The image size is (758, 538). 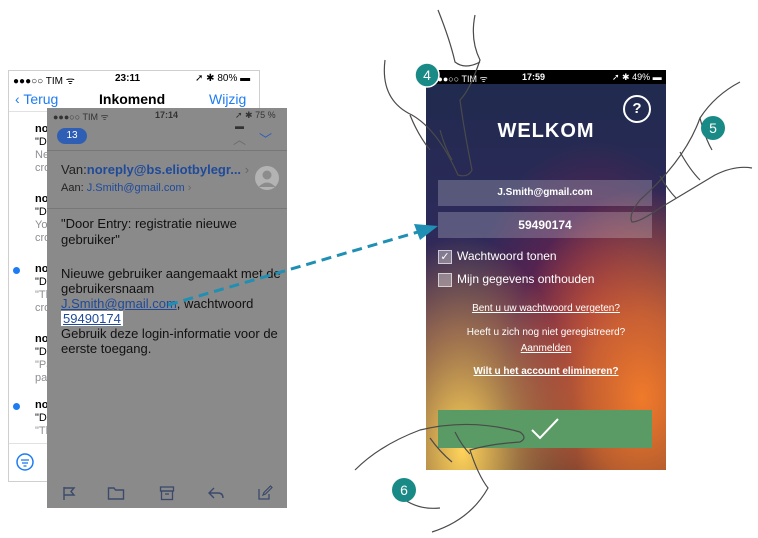 What do you see at coordinates (546, 308) in the screenshot?
I see `forgot-password-link: Bent u uw wachtwoord vergeten?` at bounding box center [546, 308].